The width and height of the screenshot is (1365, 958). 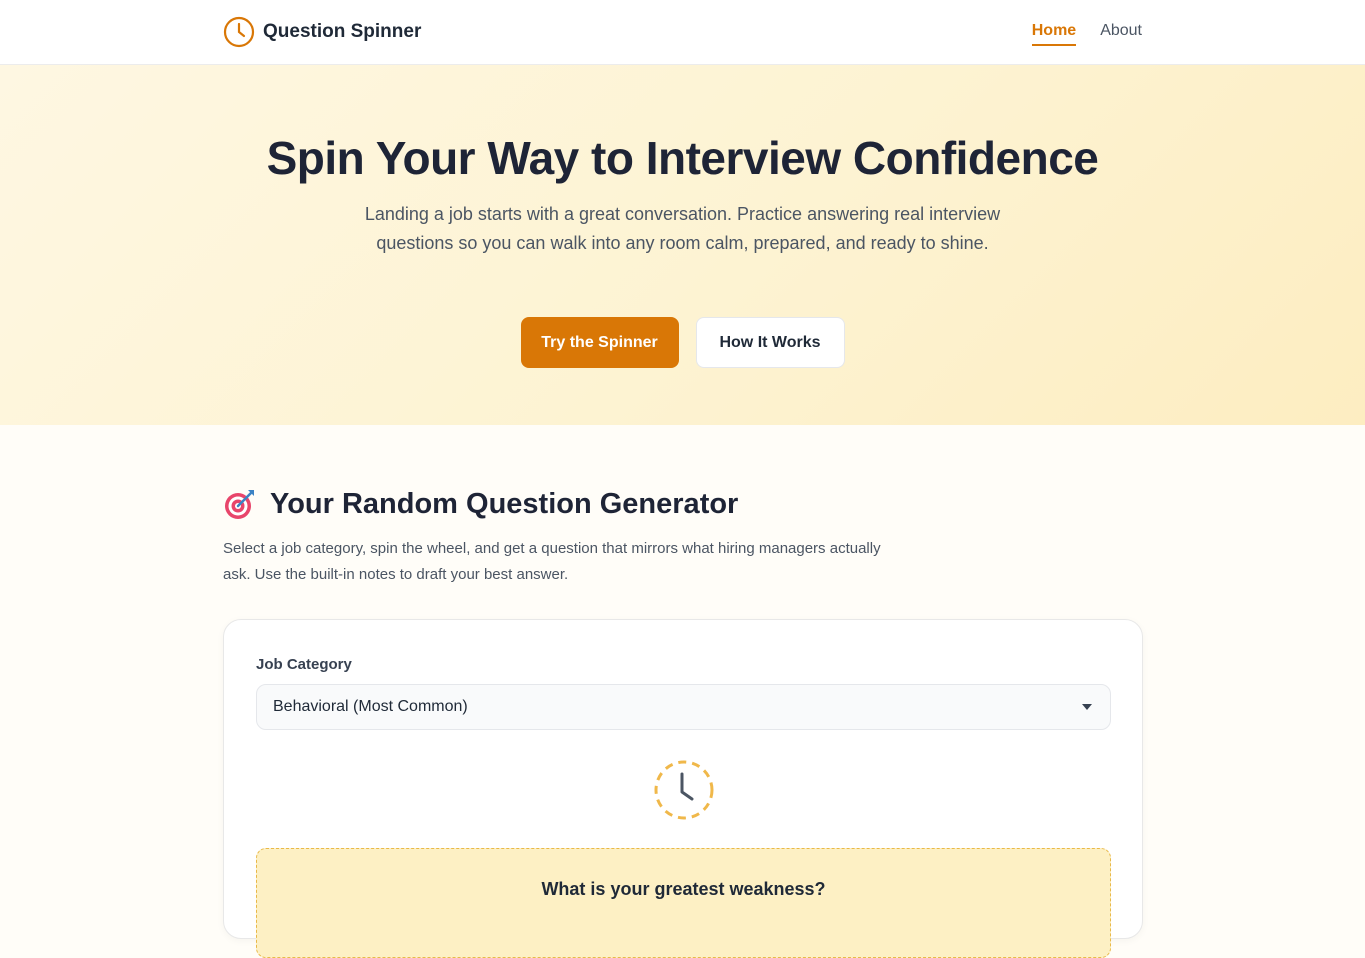 I want to click on hero-title: Spin Your Way to Interview Confidence, so click(x=682, y=158).